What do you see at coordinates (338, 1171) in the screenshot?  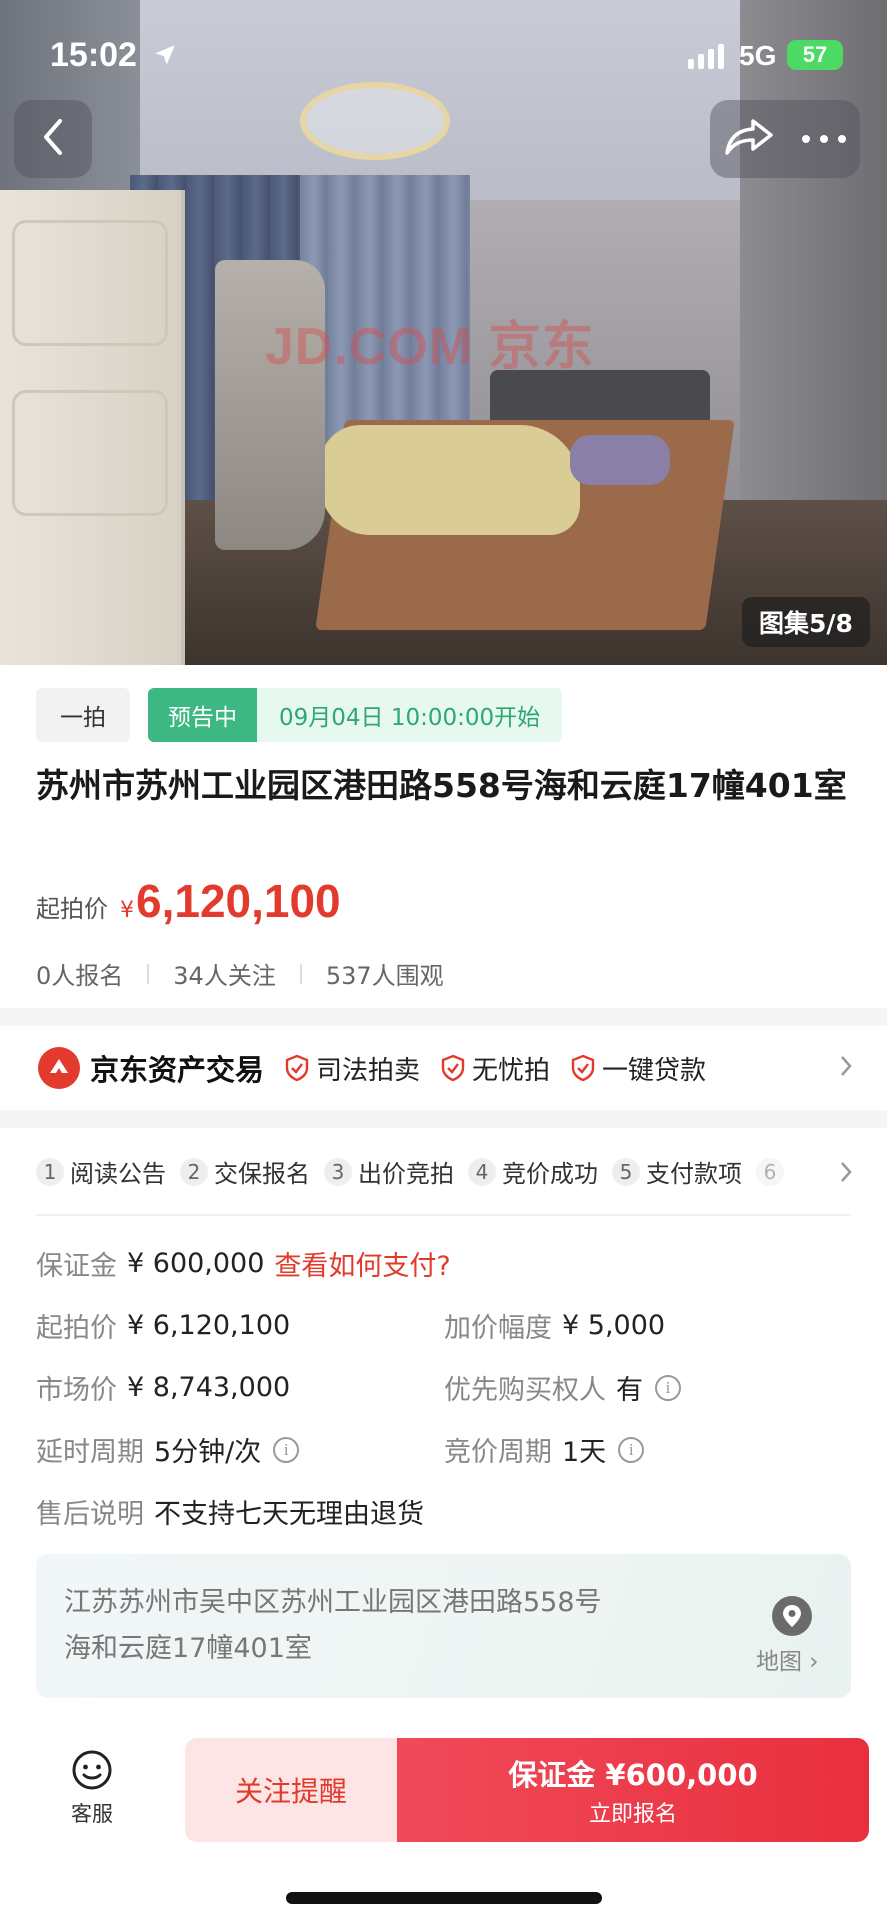 I see `step-number: 3` at bounding box center [338, 1171].